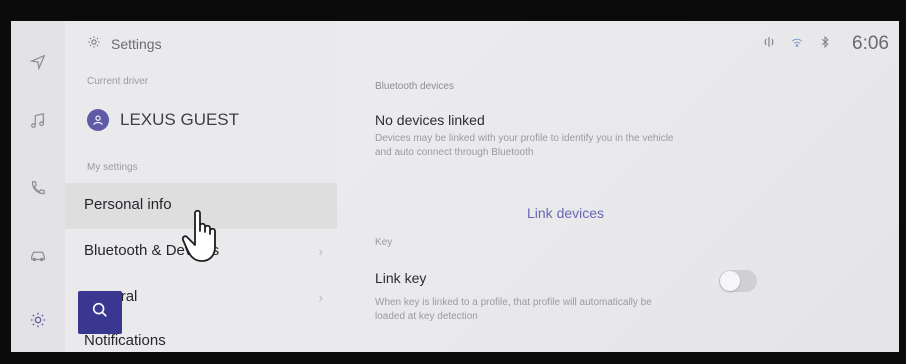  I want to click on search-icon, so click(100, 312).